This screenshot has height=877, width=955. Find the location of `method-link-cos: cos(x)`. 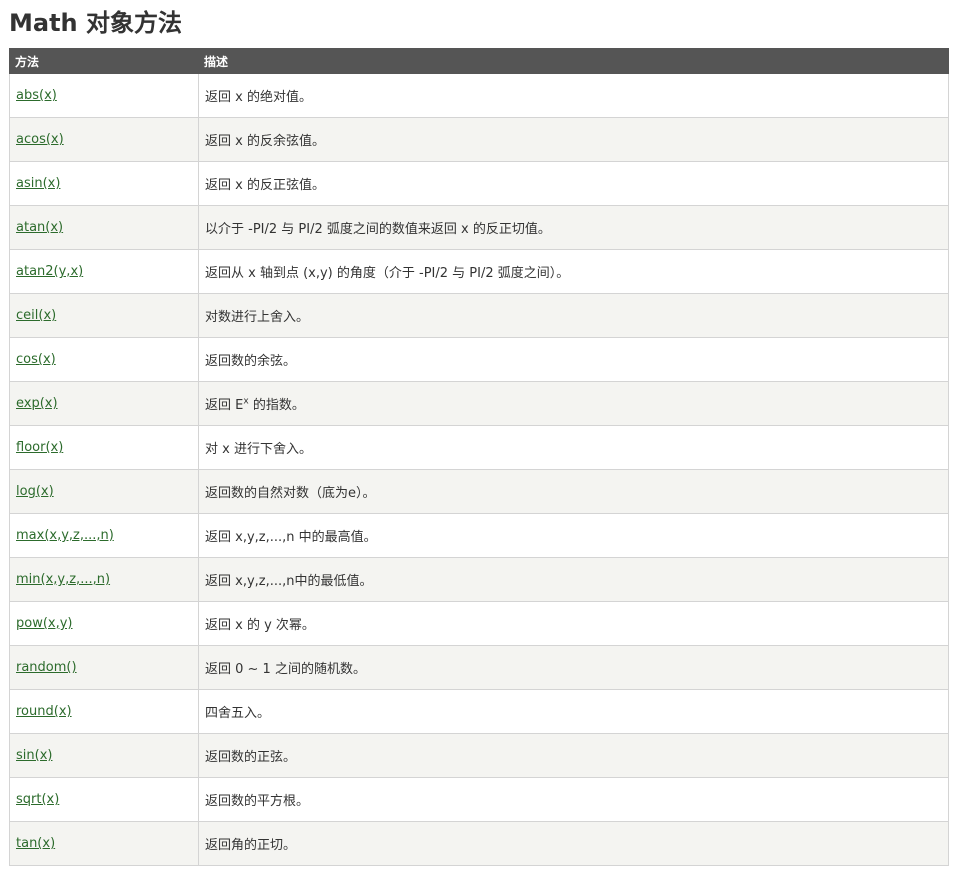

method-link-cos: cos(x) is located at coordinates (36, 359).